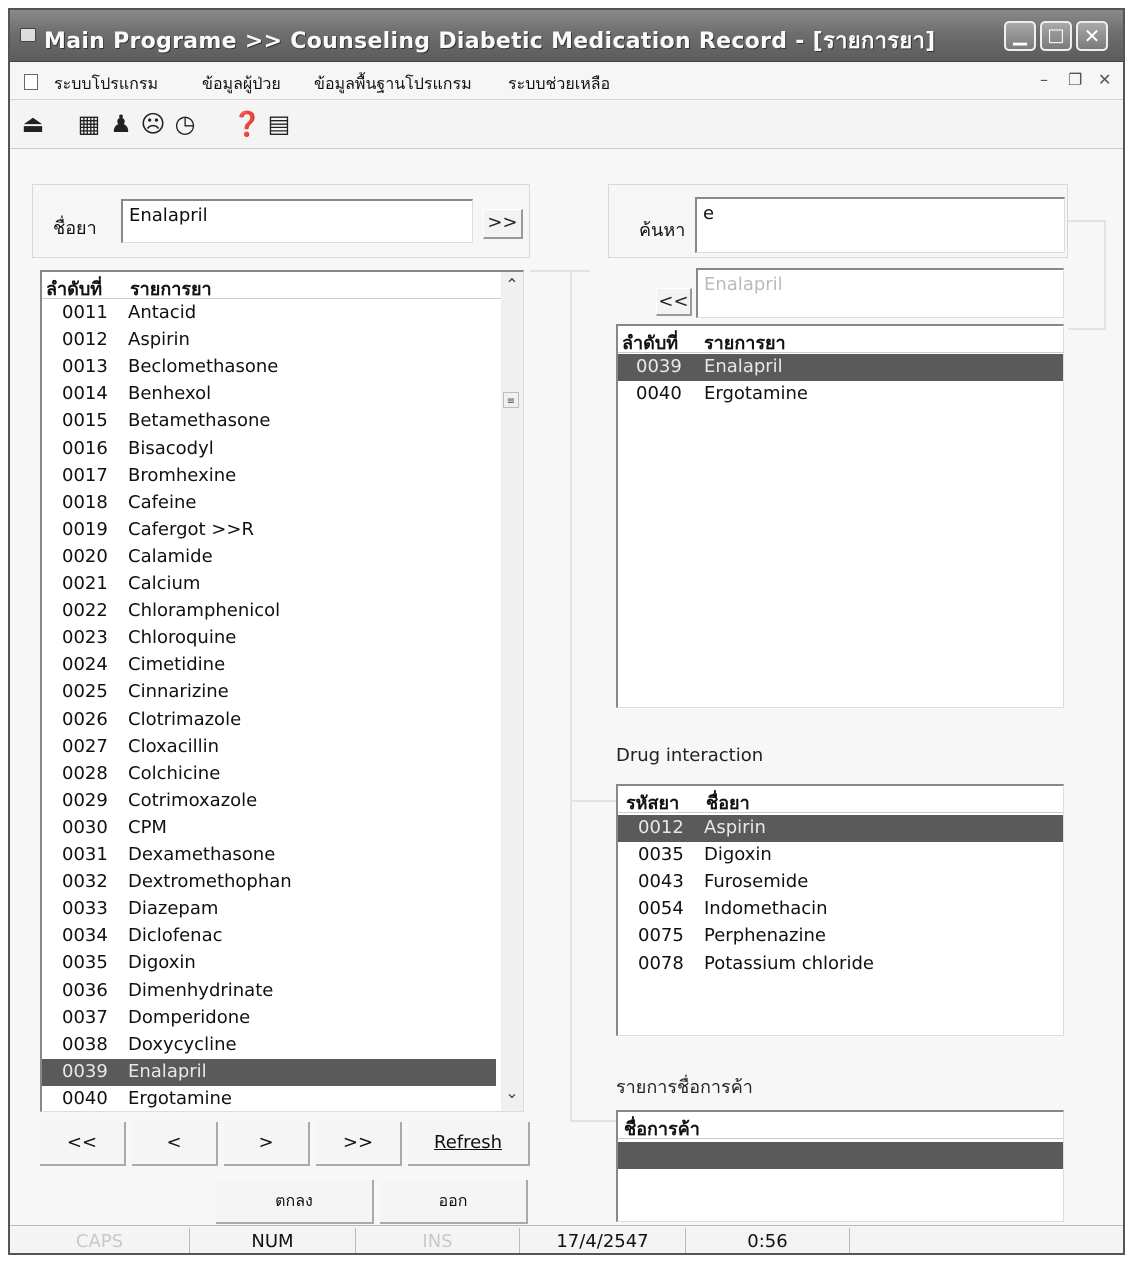 This screenshot has width=1133, height=1263. Describe the element at coordinates (269, 530) in the screenshot. I see `drug-list-row: 0019 Cafergot >>R` at that location.